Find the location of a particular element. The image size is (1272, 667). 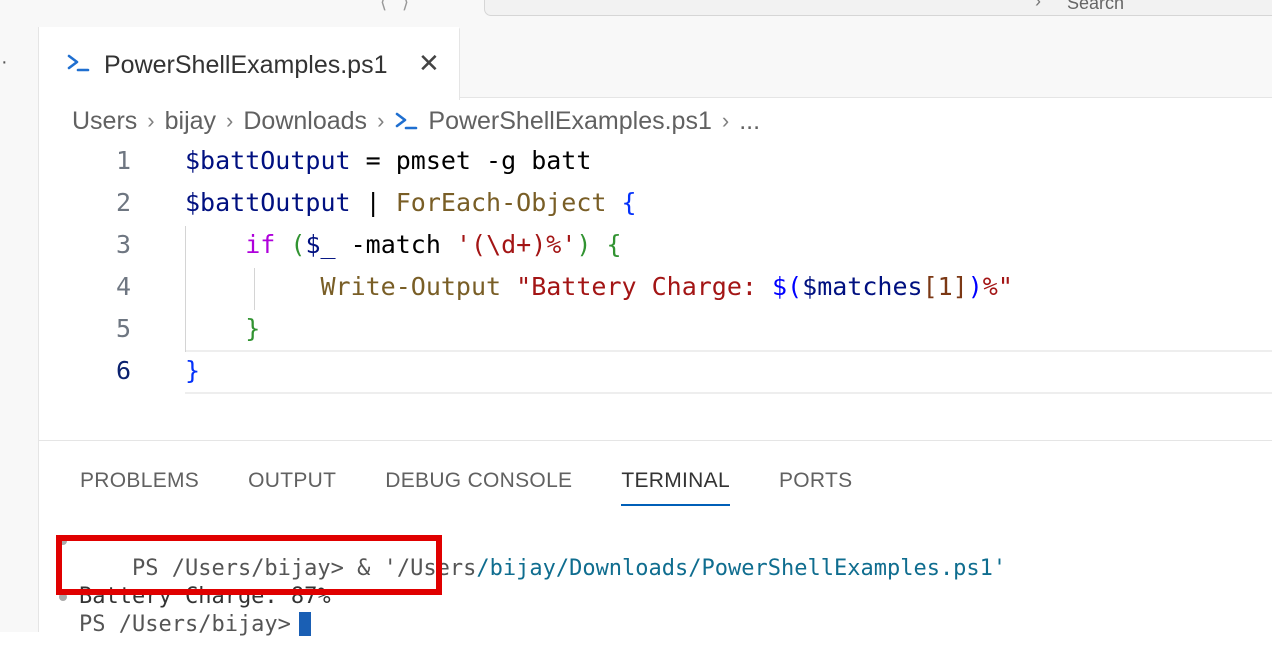

line-number: 5 is located at coordinates (123, 328).